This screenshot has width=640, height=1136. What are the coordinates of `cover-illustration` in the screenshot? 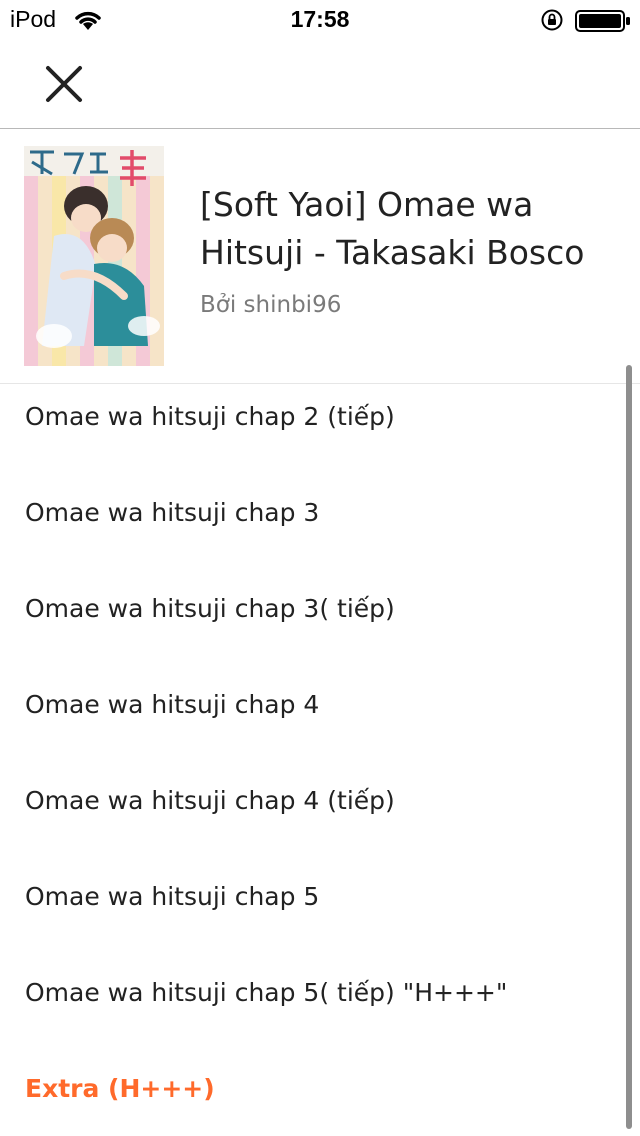 It's located at (94, 256).